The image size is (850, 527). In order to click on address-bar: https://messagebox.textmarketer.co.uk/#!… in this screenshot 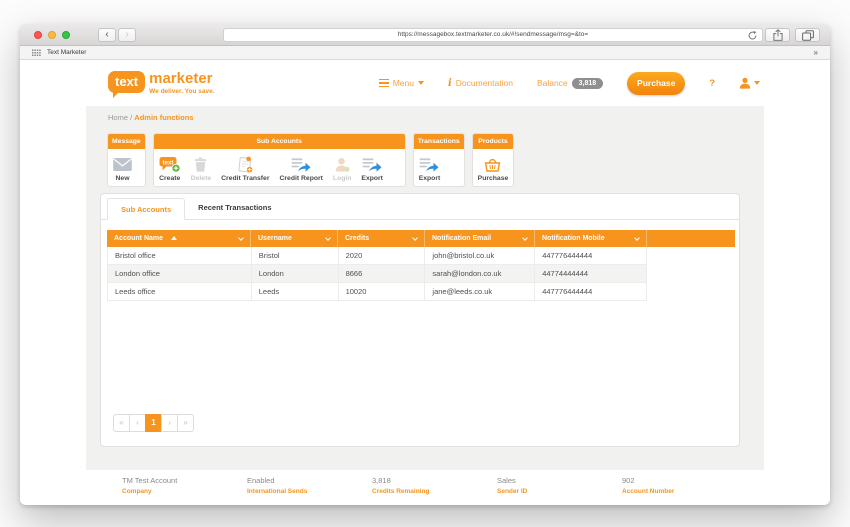, I will do `click(493, 35)`.